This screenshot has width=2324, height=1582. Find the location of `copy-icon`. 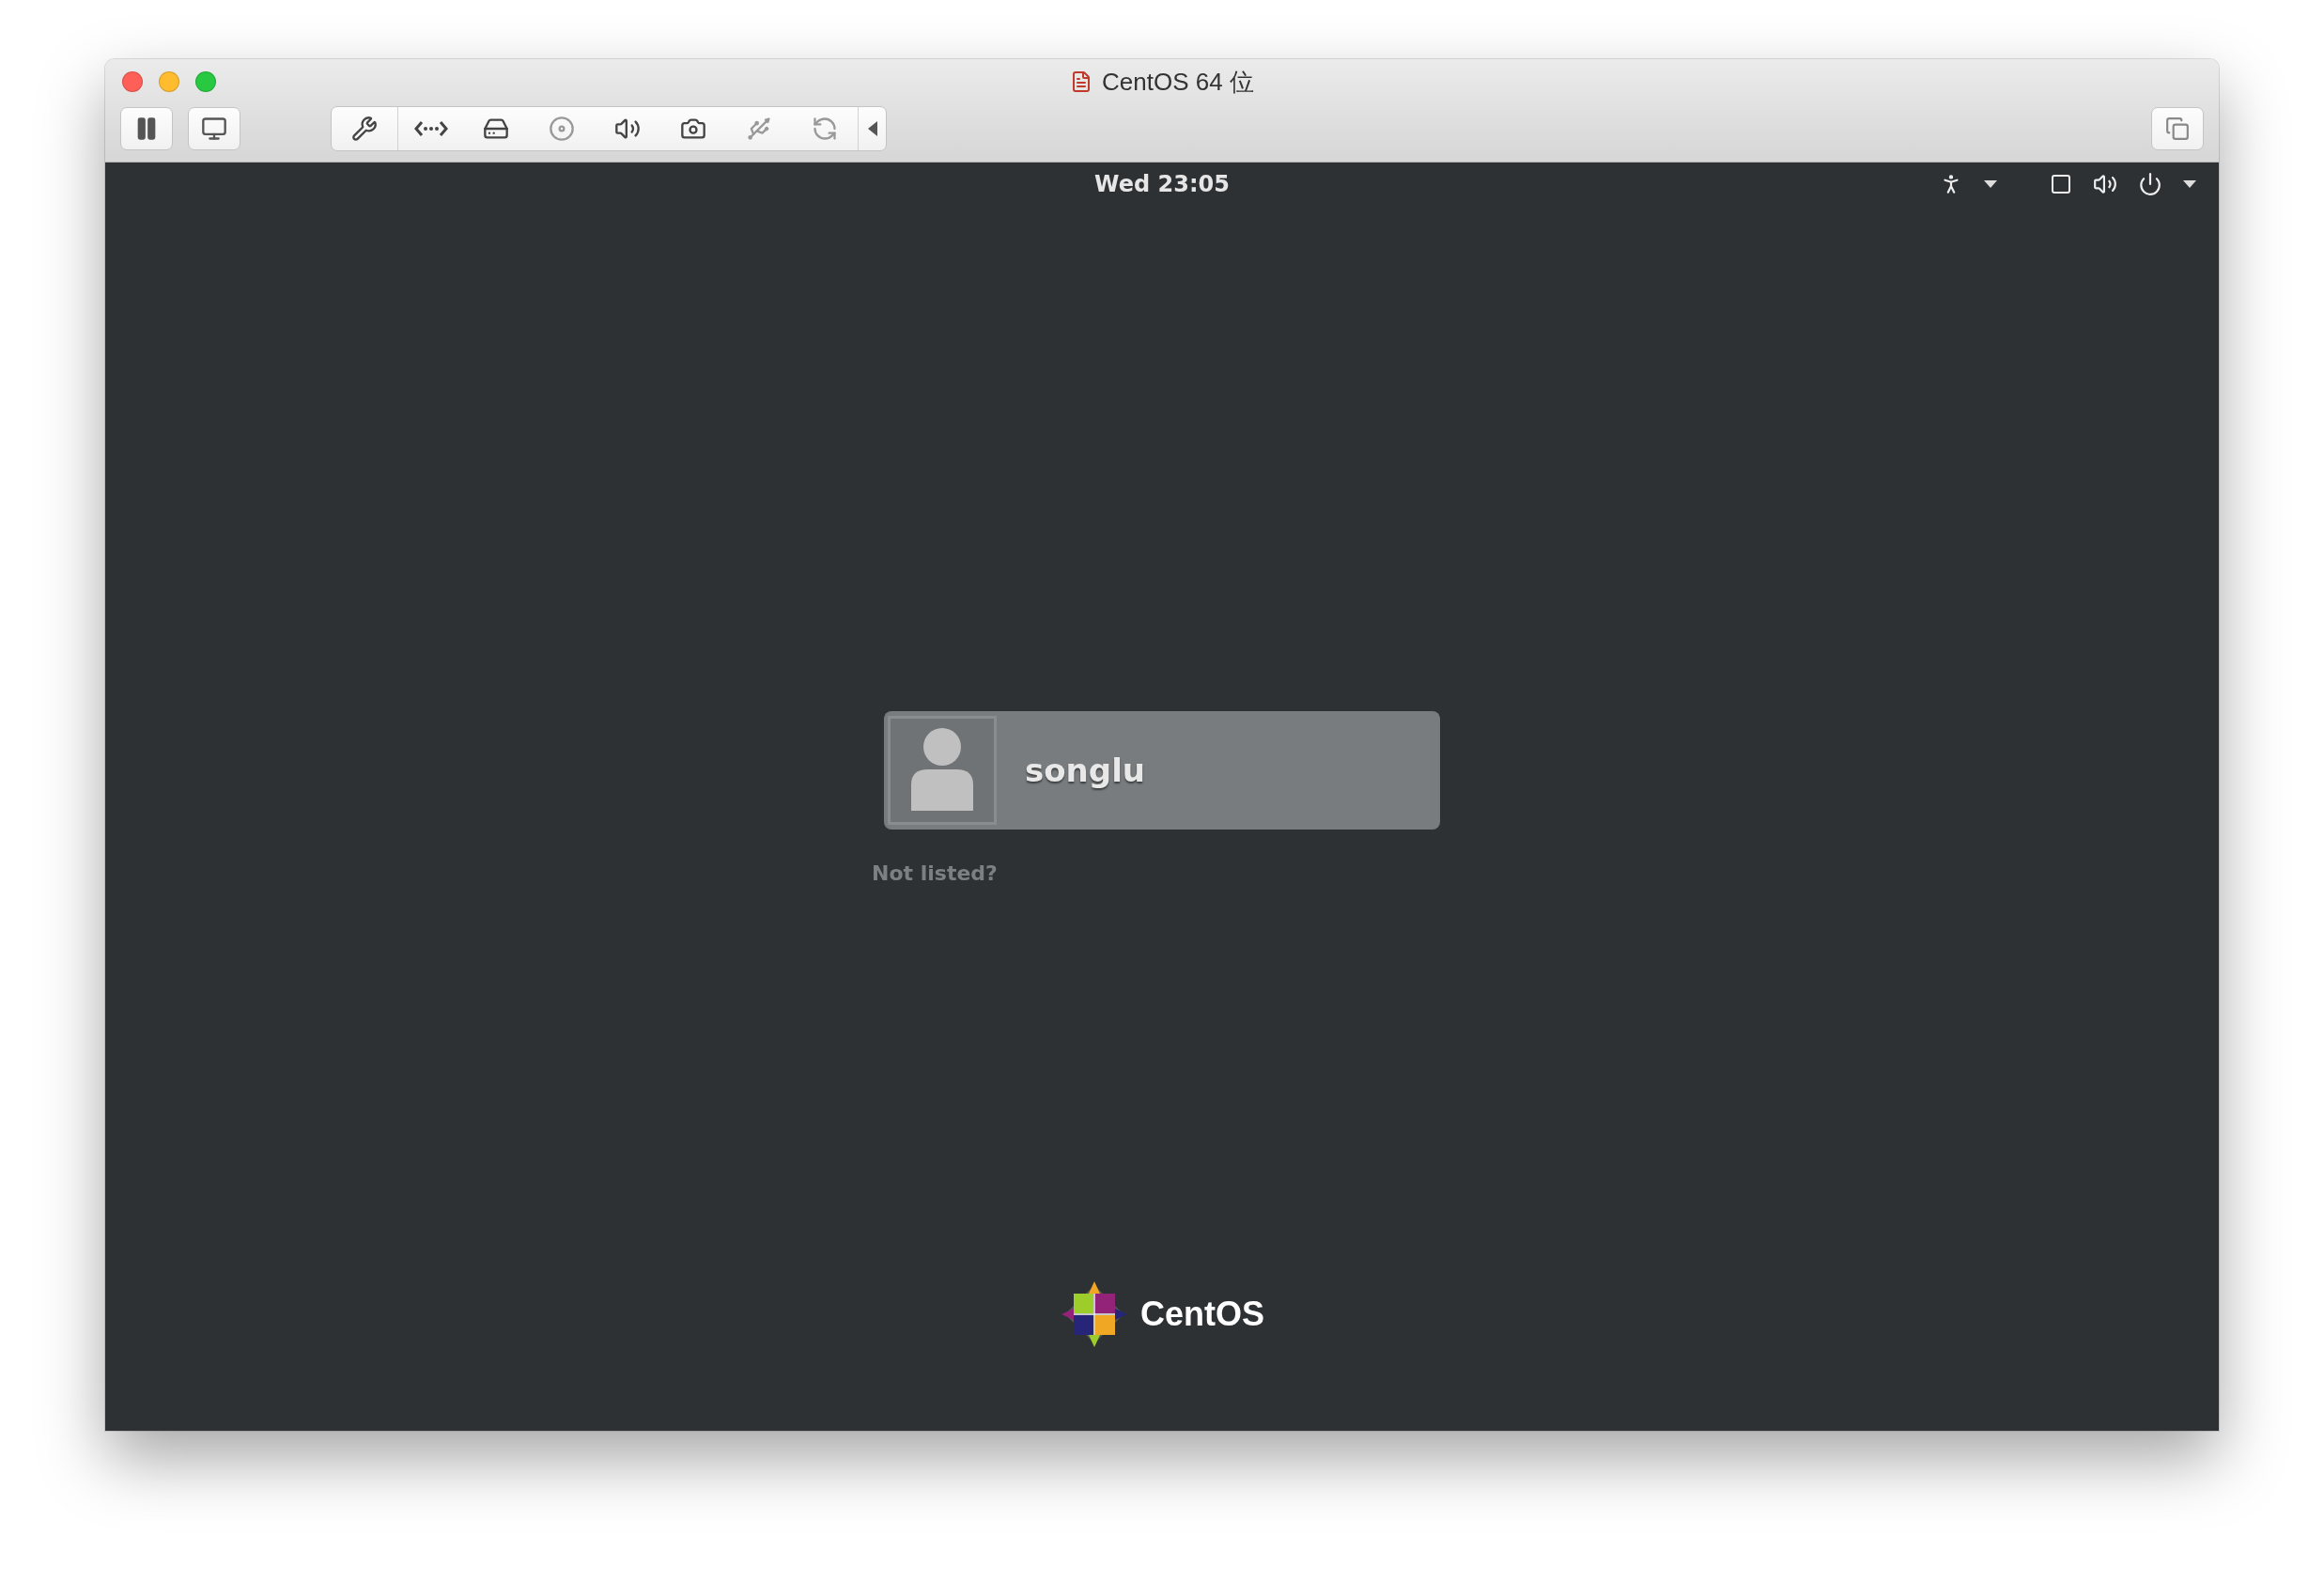

copy-icon is located at coordinates (2177, 128).